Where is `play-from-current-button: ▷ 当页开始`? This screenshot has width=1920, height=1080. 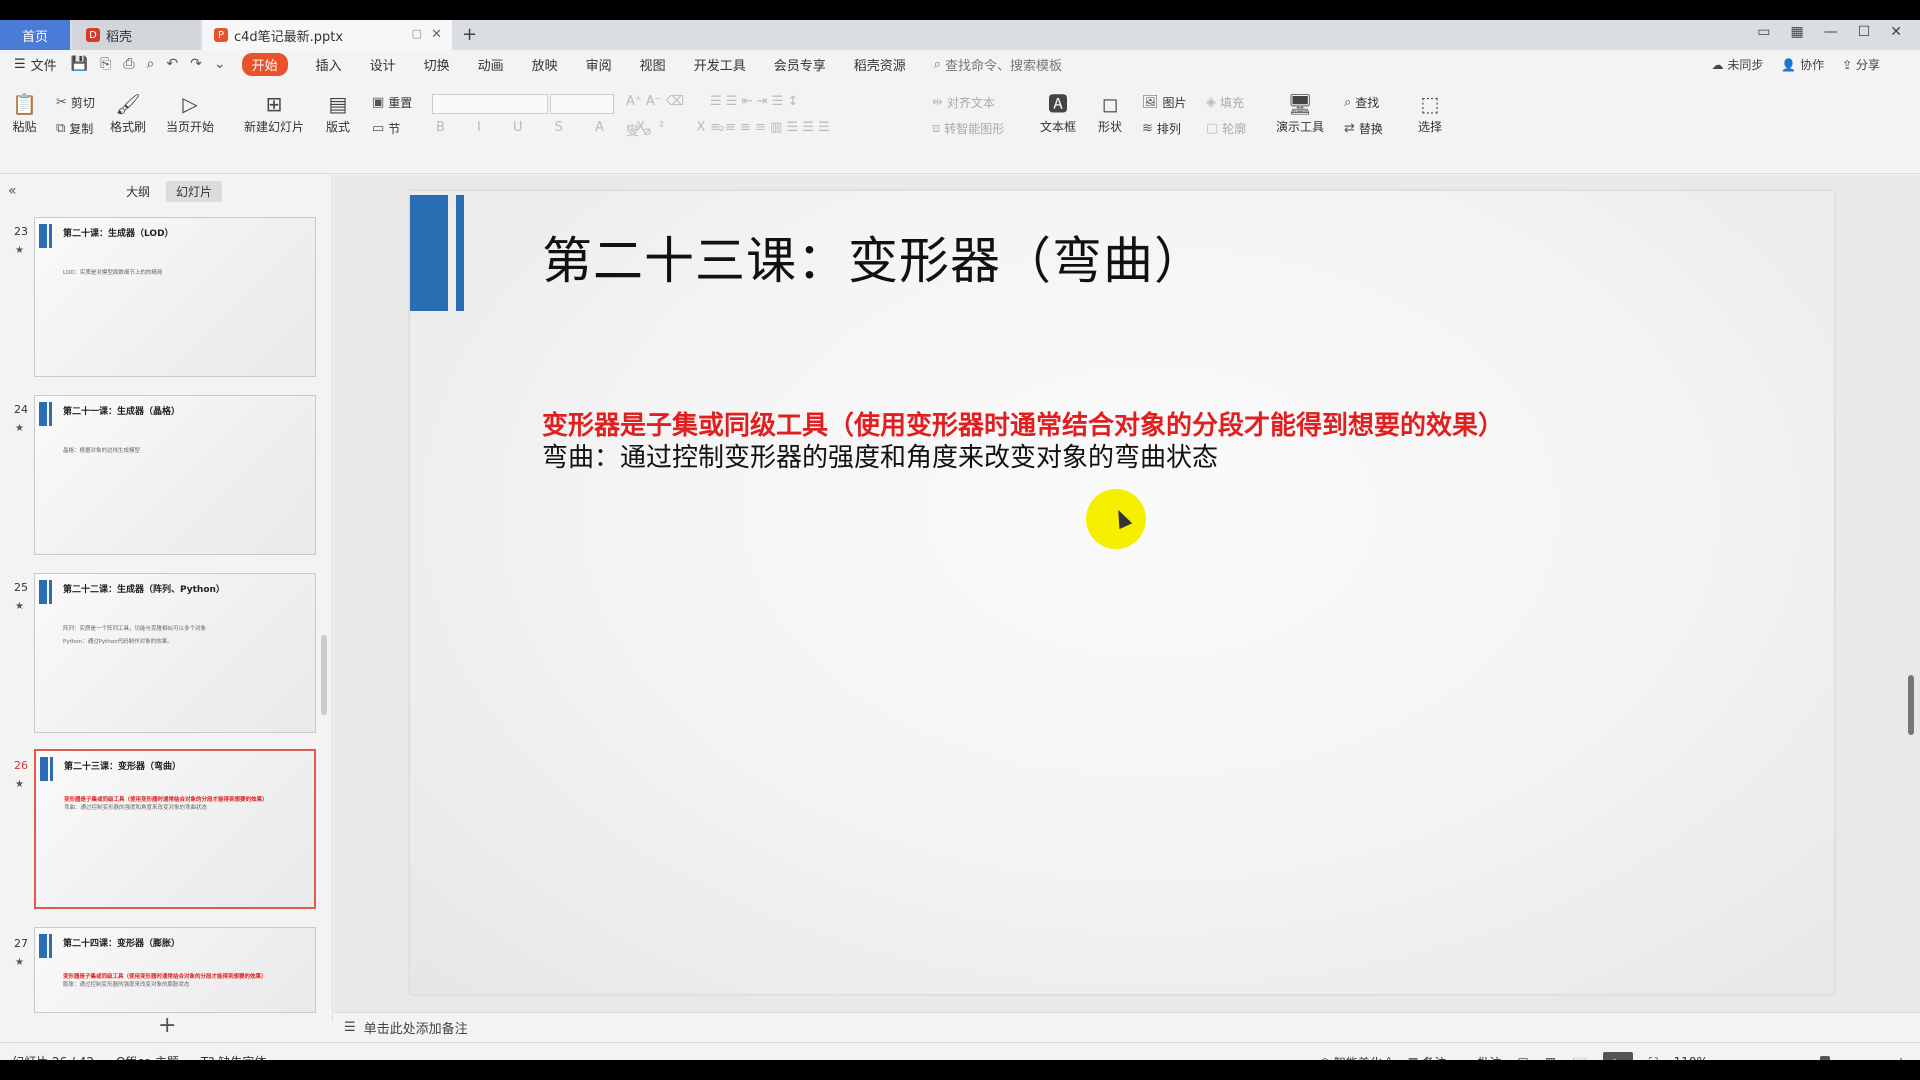 play-from-current-button: ▷ 当页开始 is located at coordinates (190, 112).